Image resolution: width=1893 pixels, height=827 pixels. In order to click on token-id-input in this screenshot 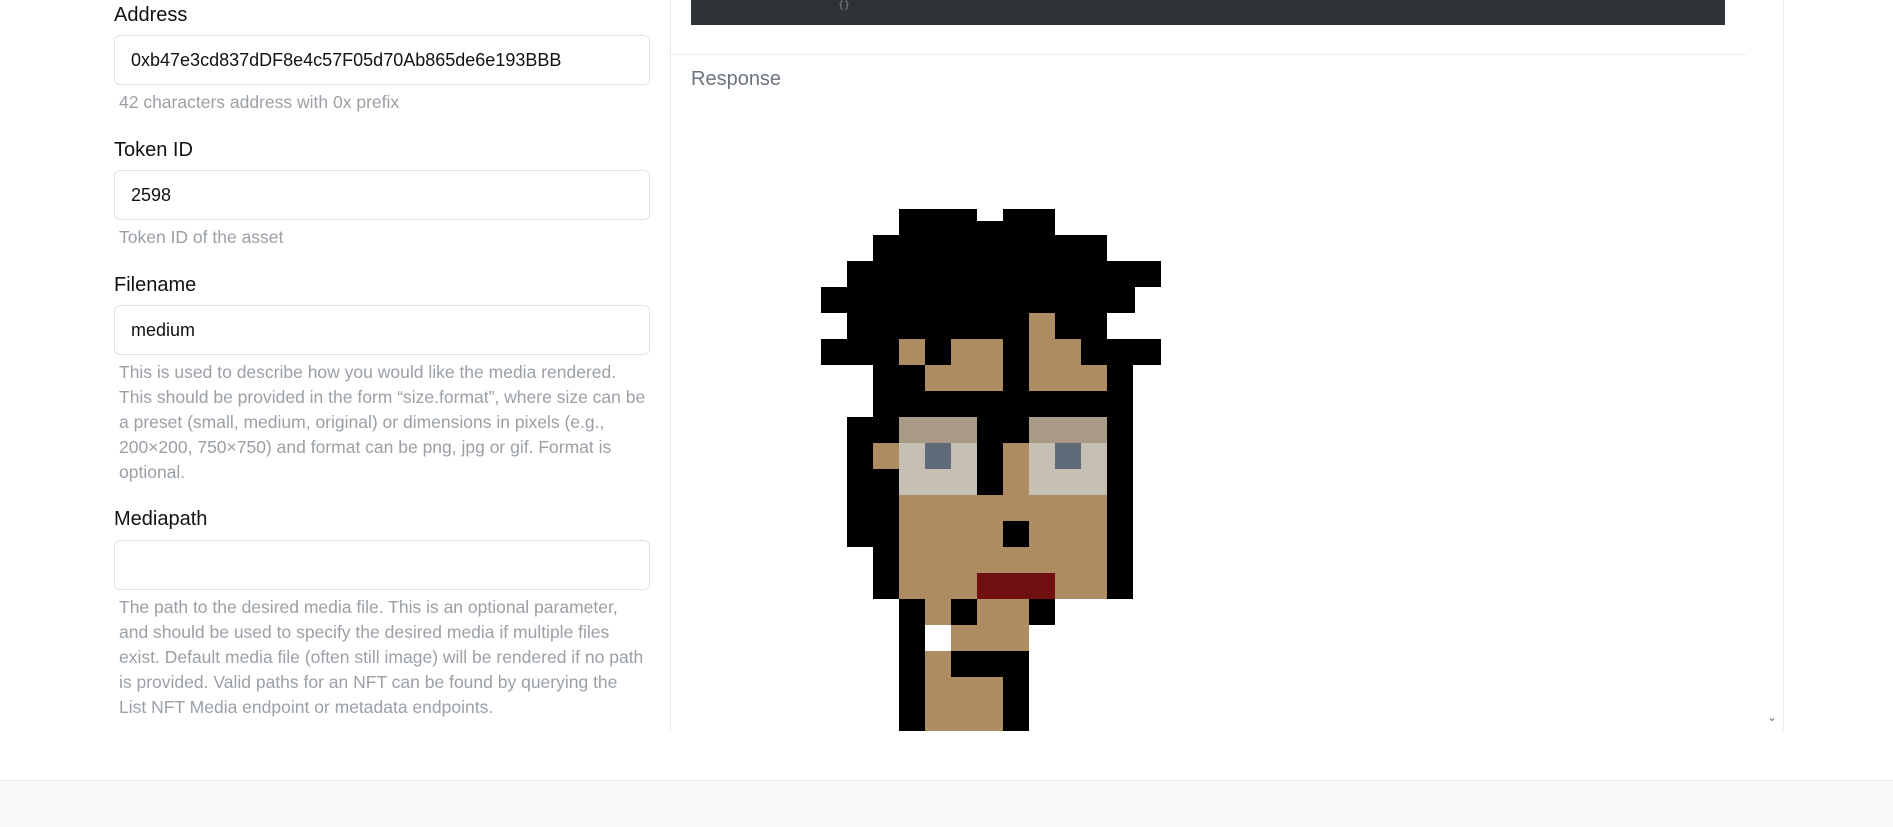, I will do `click(382, 195)`.